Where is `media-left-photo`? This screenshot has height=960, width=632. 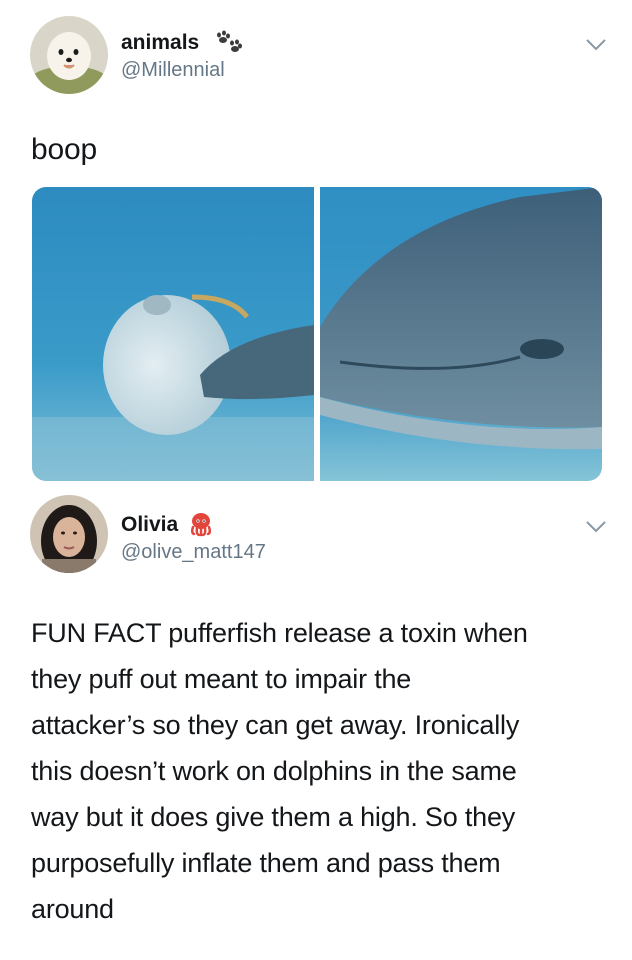
media-left-photo is located at coordinates (173, 334).